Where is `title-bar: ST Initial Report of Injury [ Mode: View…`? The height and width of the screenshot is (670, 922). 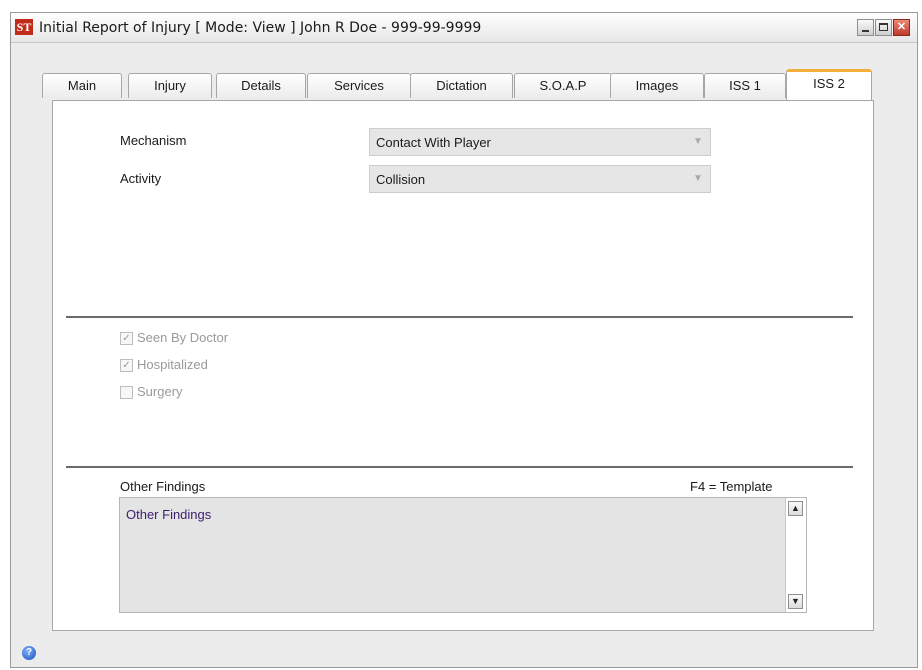 title-bar: ST Initial Report of Injury [ Mode: View… is located at coordinates (464, 28).